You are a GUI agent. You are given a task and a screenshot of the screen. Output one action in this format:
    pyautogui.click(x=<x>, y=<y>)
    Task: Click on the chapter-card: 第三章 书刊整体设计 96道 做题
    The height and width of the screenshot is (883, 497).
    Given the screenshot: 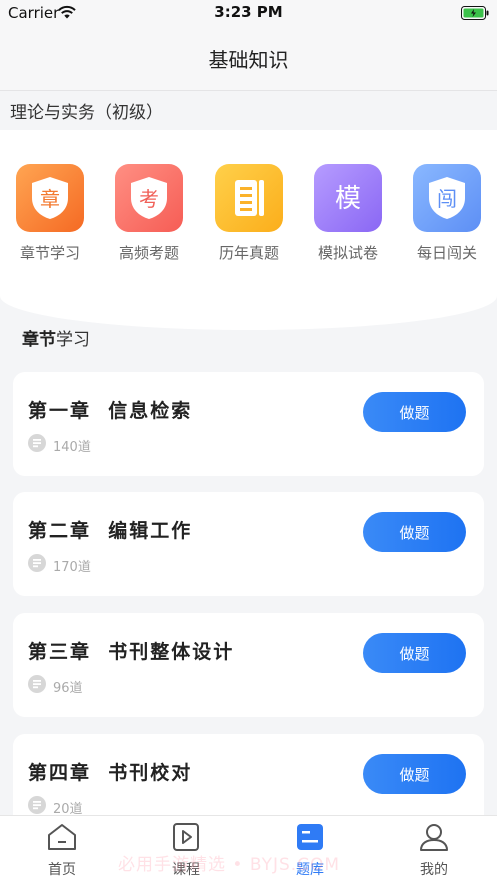 What is the action you would take?
    pyautogui.click(x=248, y=665)
    